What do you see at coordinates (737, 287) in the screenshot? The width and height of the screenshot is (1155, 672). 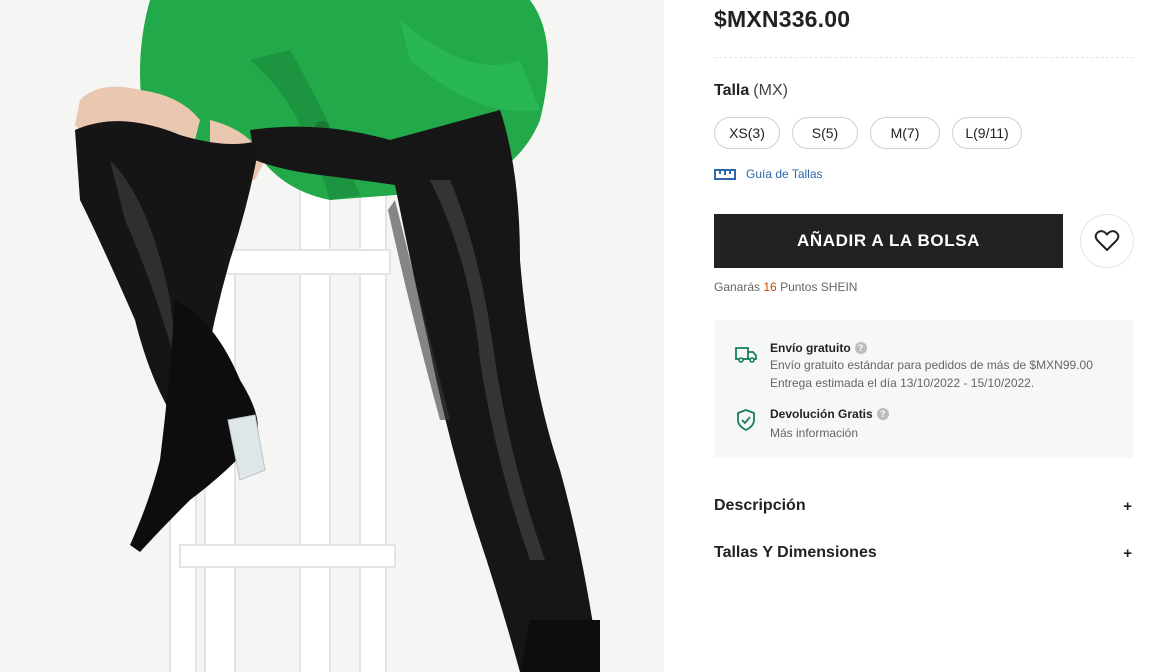 I see `points-prefix: Ganarás` at bounding box center [737, 287].